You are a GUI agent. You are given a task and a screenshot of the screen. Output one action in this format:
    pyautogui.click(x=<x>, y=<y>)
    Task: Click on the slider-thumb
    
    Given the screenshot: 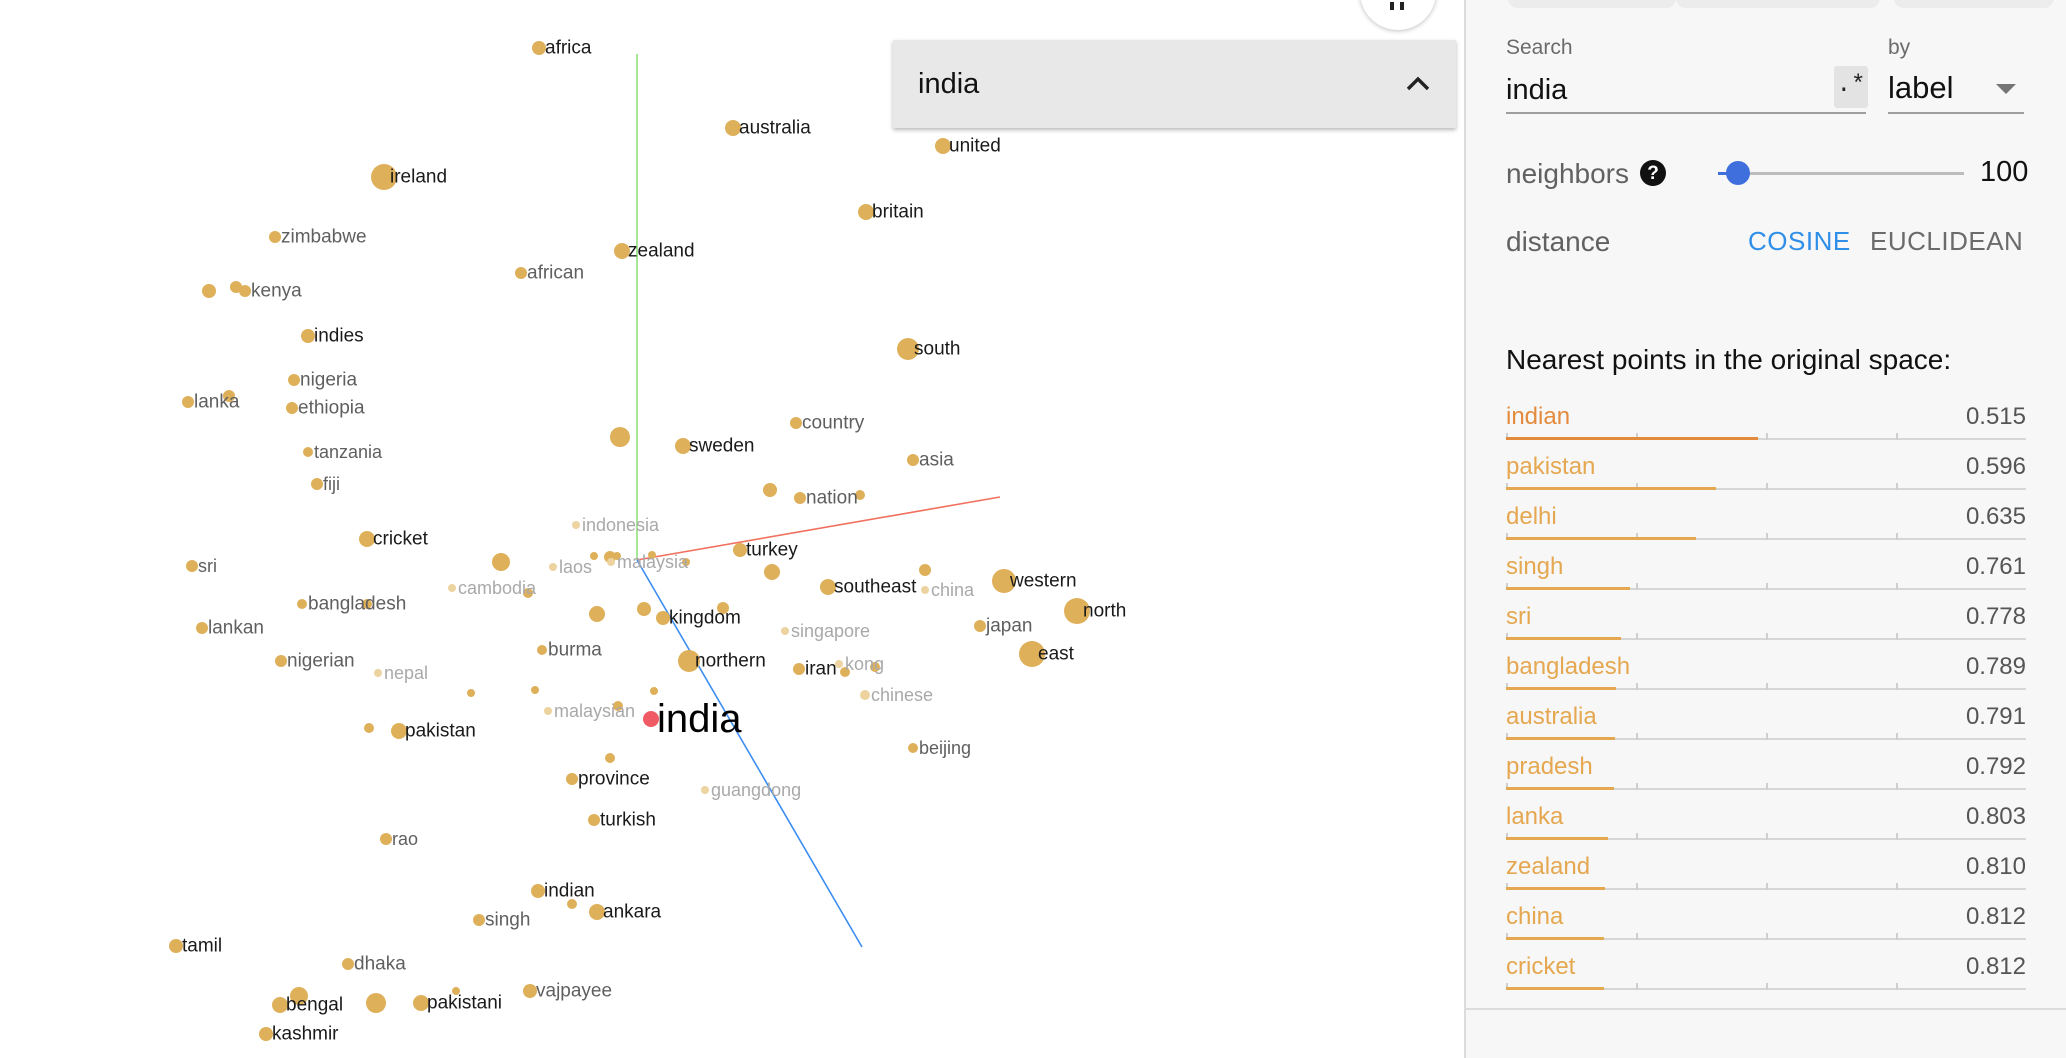 What is the action you would take?
    pyautogui.click(x=1737, y=173)
    